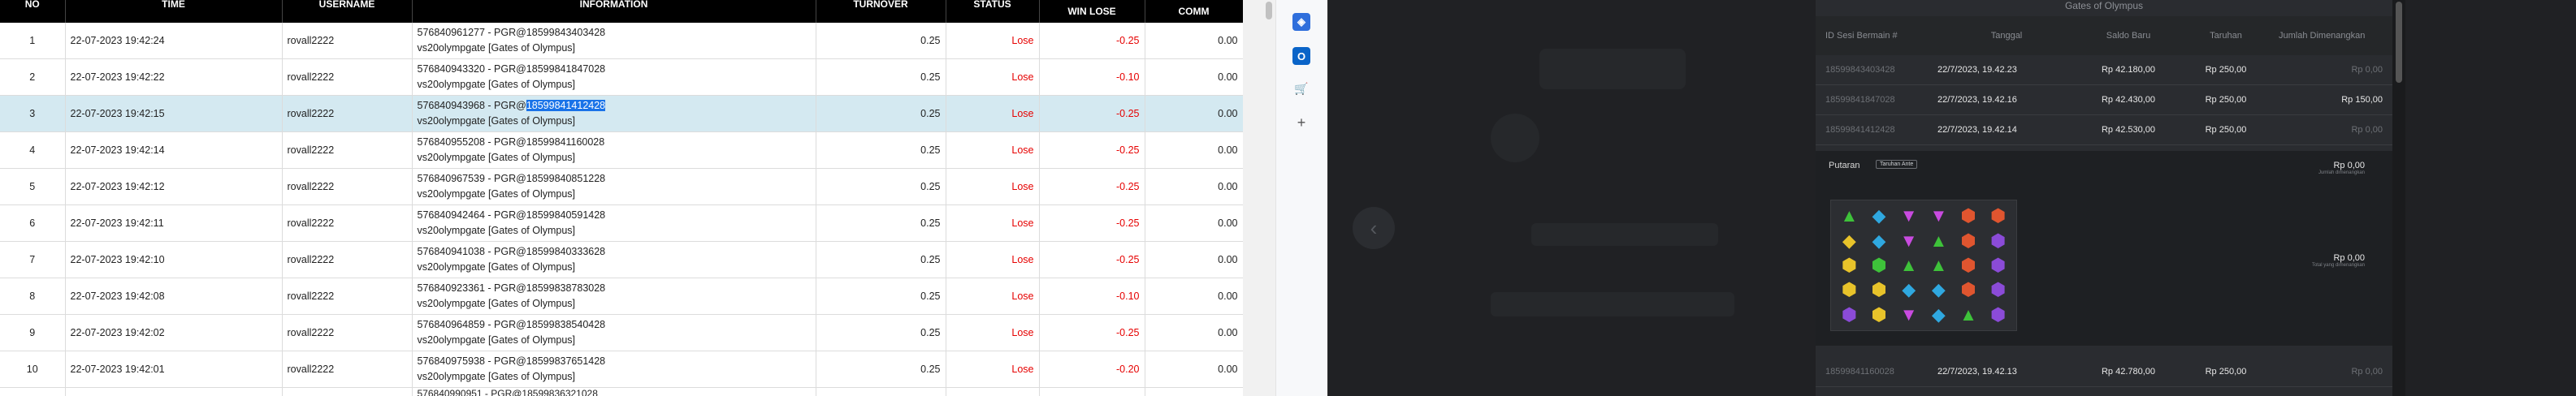  I want to click on selected-text: 18599841412428, so click(566, 105).